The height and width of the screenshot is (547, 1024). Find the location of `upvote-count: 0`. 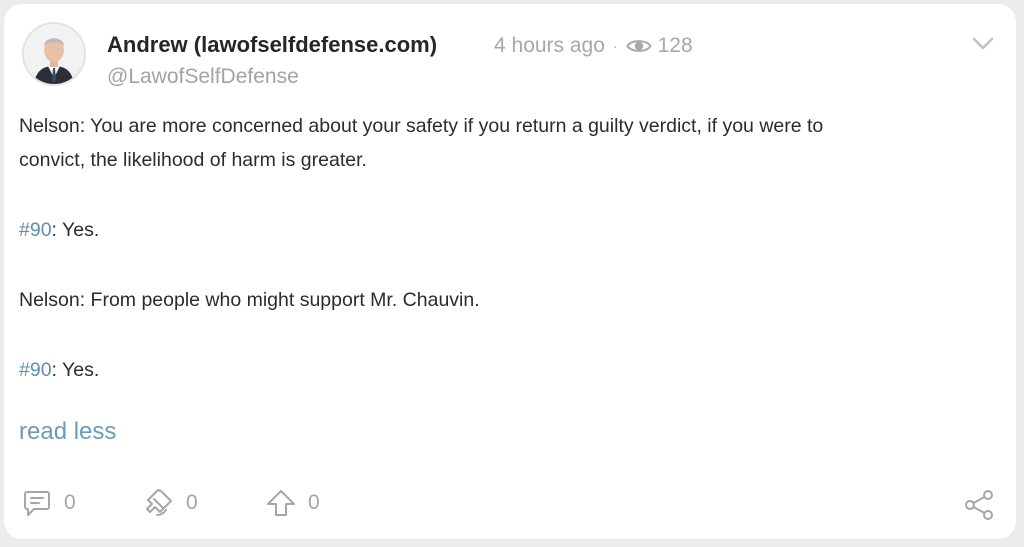

upvote-count: 0 is located at coordinates (314, 502).